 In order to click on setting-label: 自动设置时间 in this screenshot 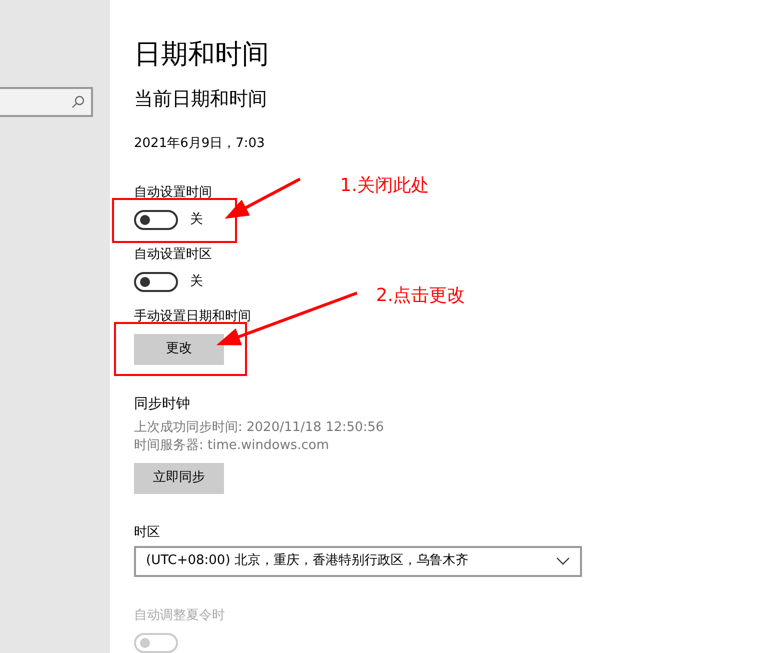, I will do `click(173, 193)`.